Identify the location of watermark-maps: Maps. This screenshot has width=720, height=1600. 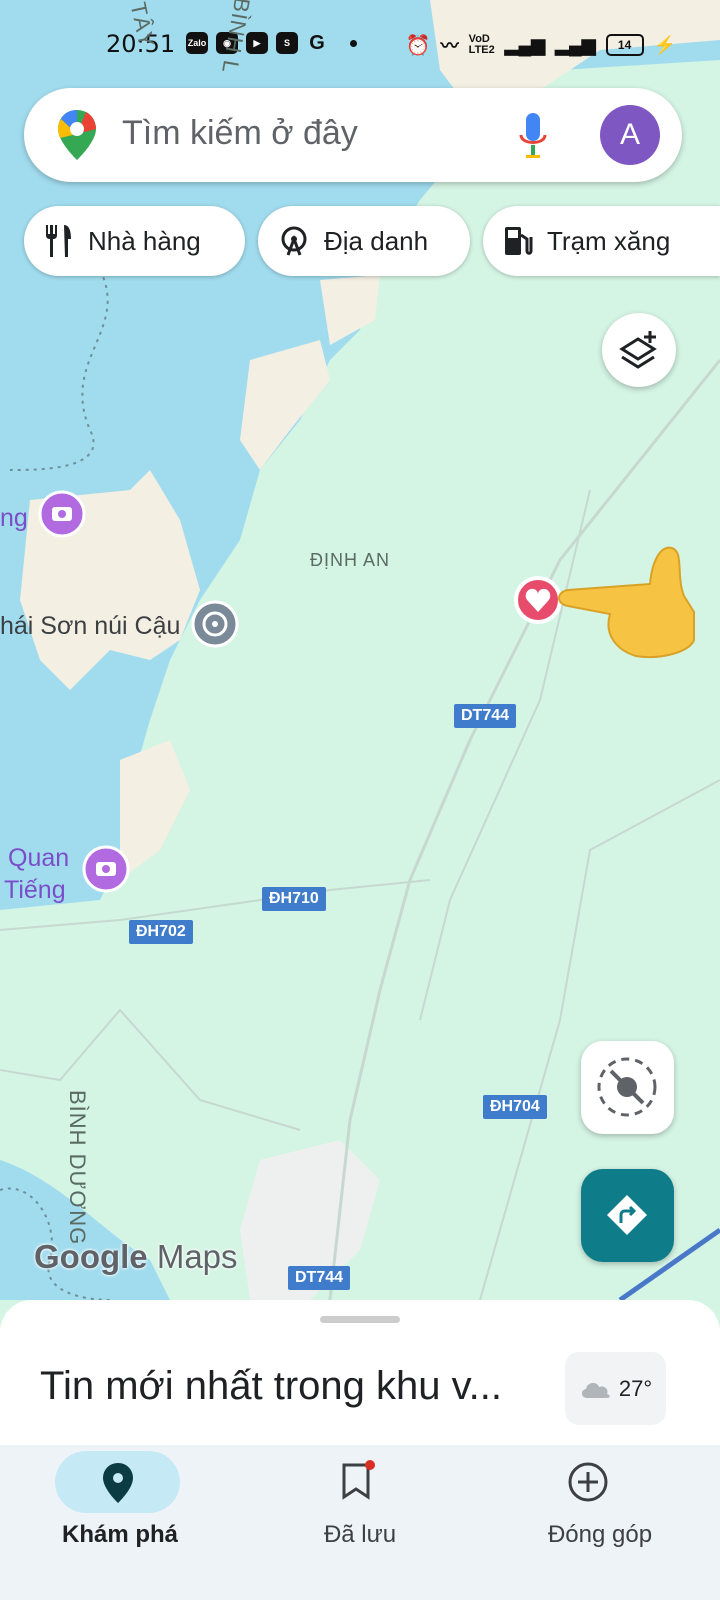
(197, 1256).